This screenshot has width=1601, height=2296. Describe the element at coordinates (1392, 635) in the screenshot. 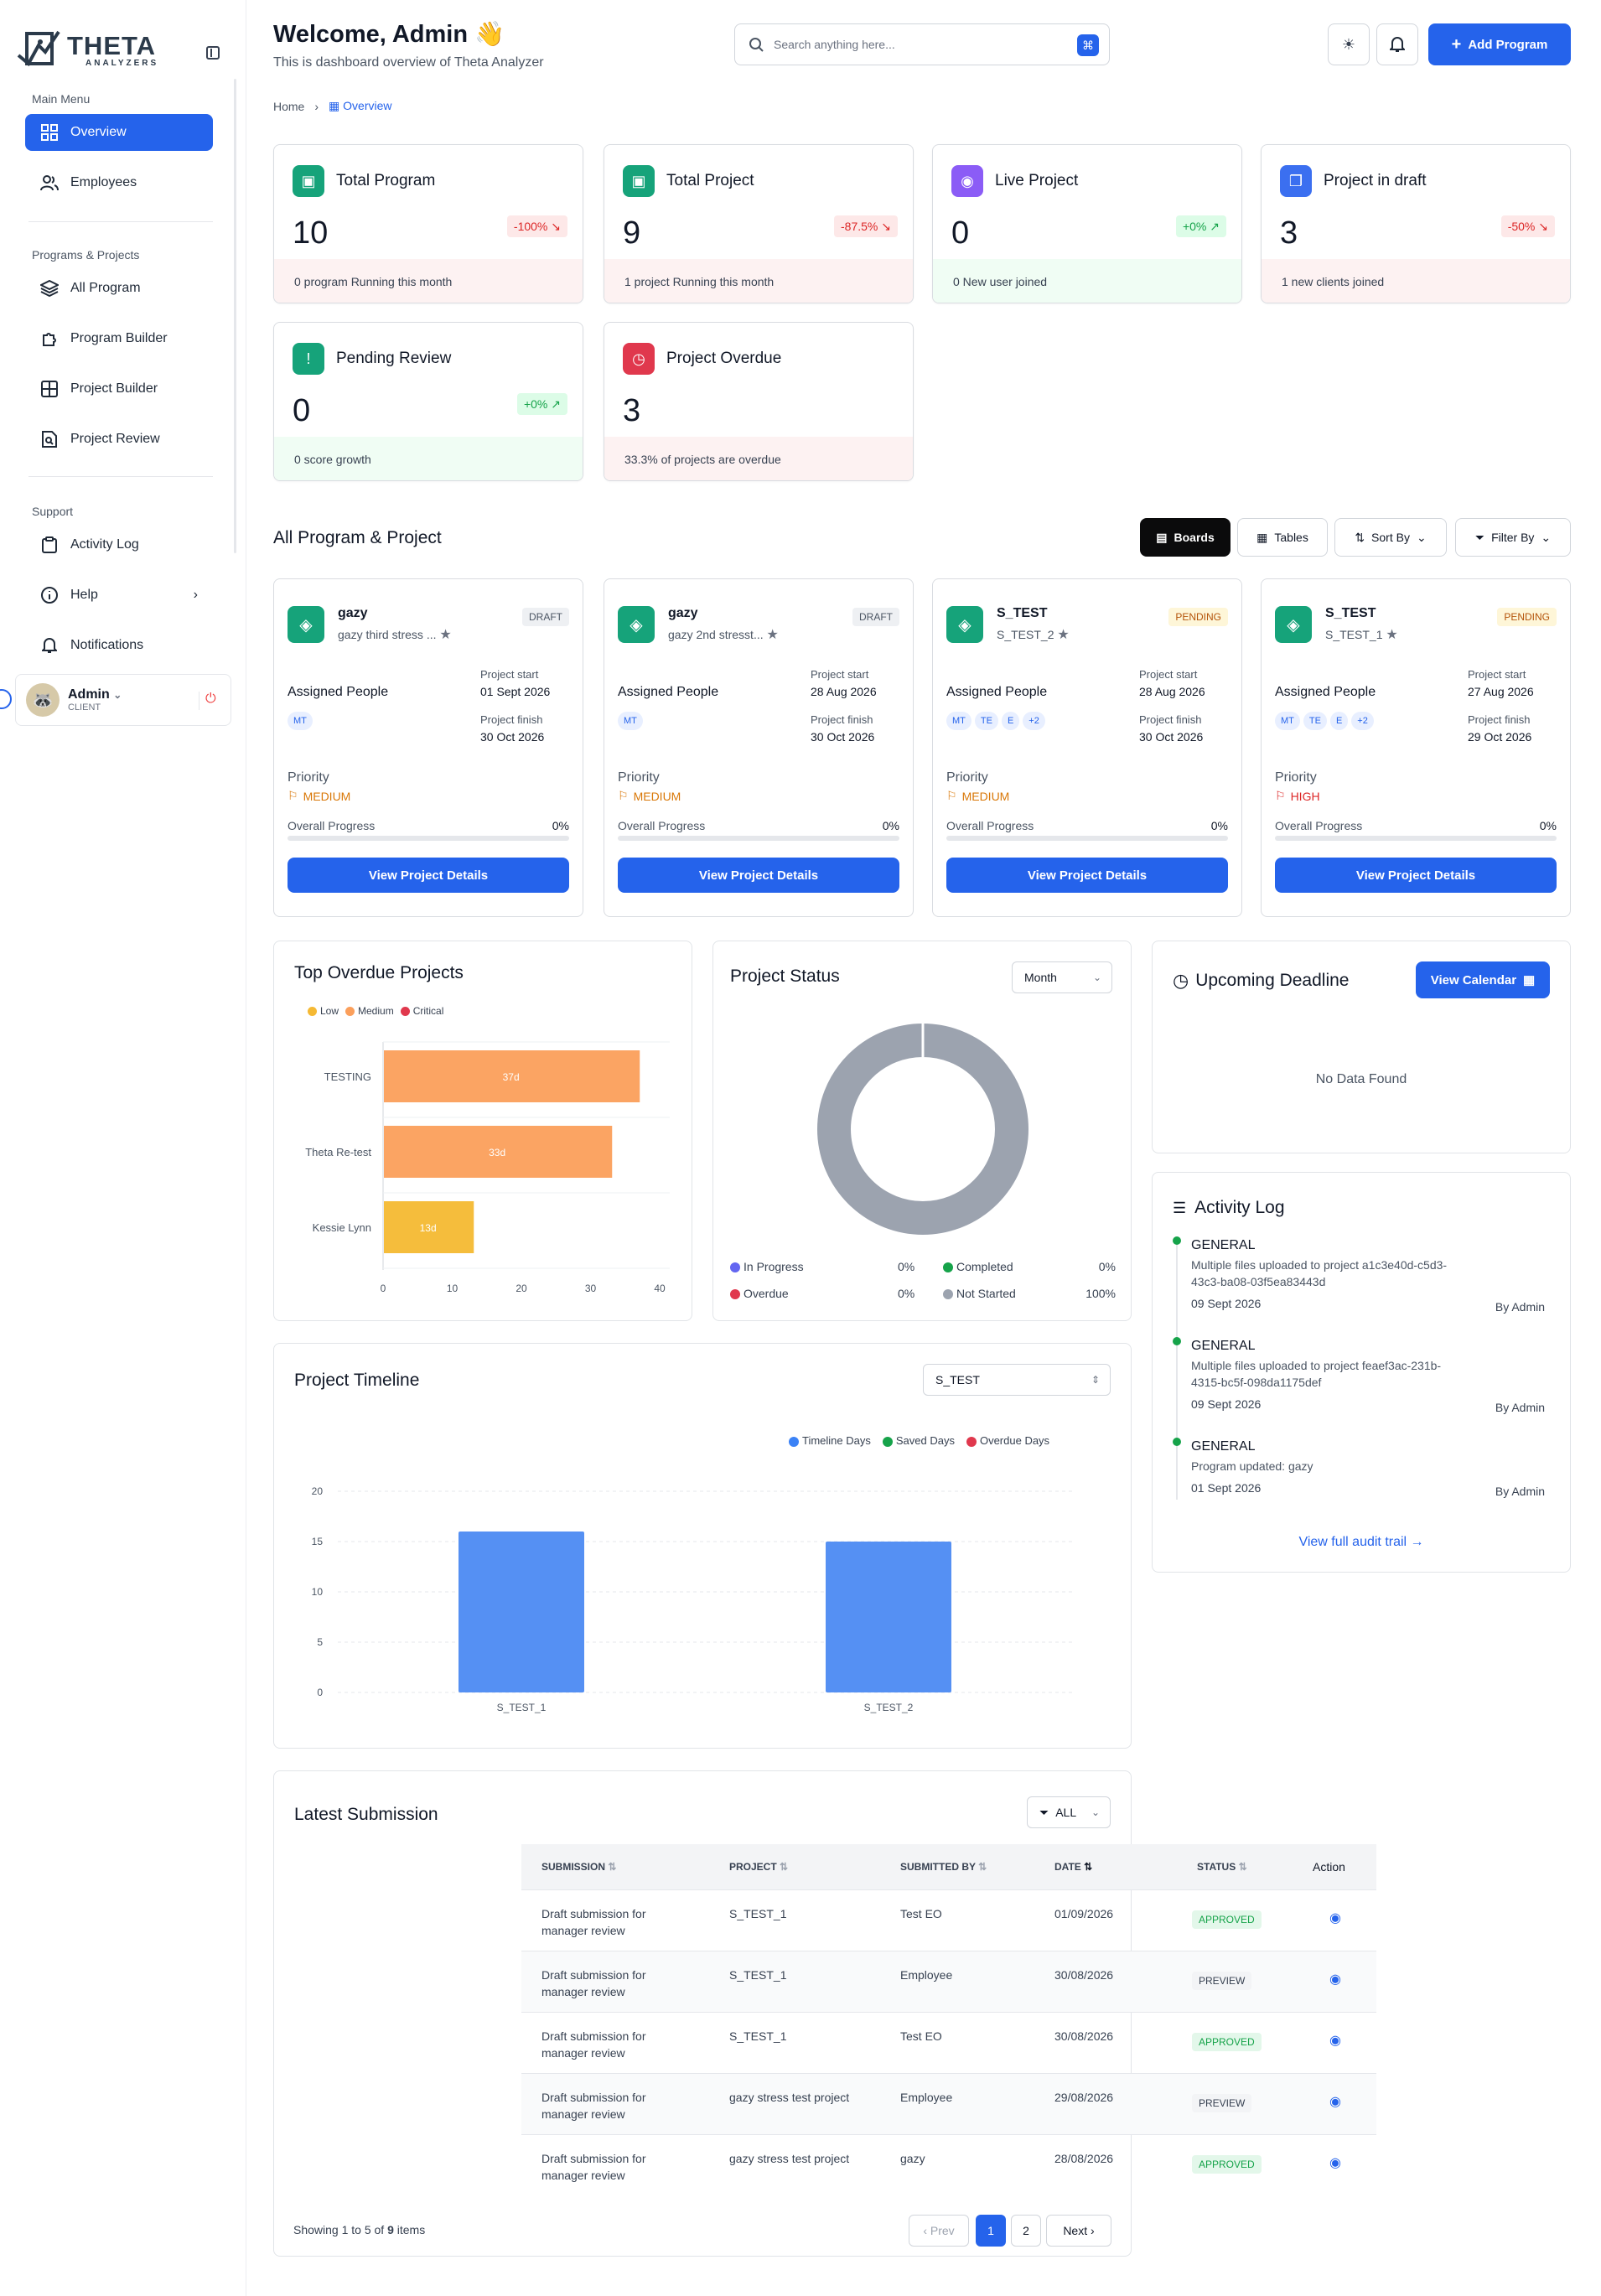

I see `star-icon: ★` at that location.